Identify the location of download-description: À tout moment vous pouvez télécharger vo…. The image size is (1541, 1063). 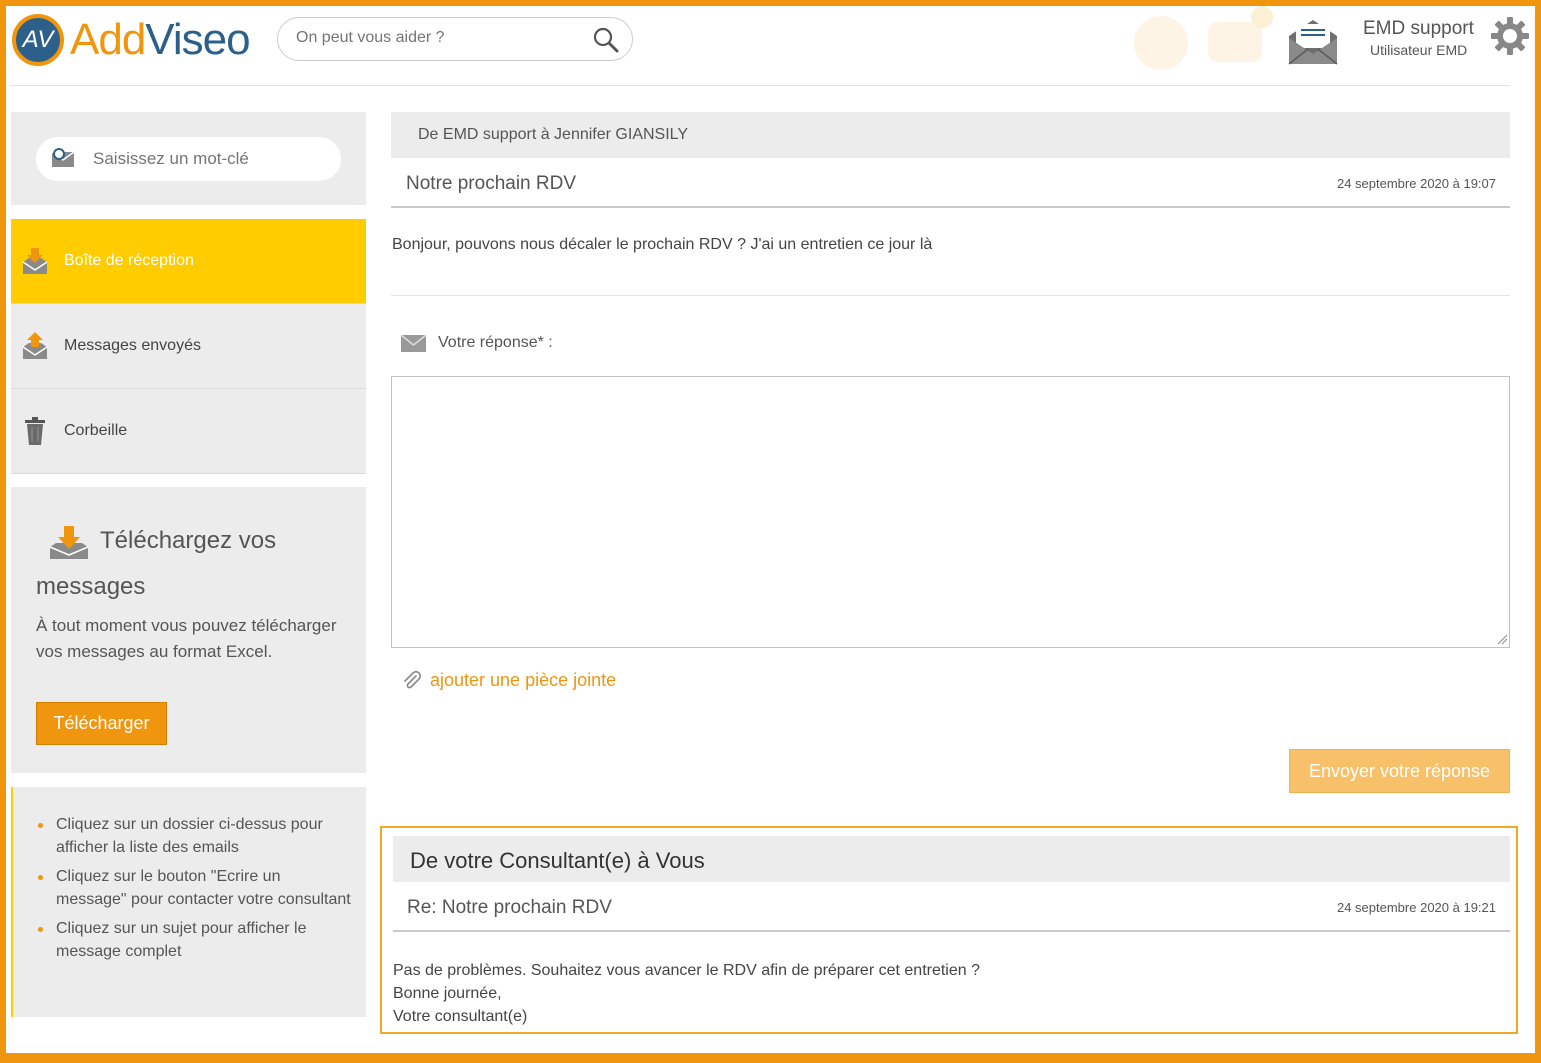
(186, 638).